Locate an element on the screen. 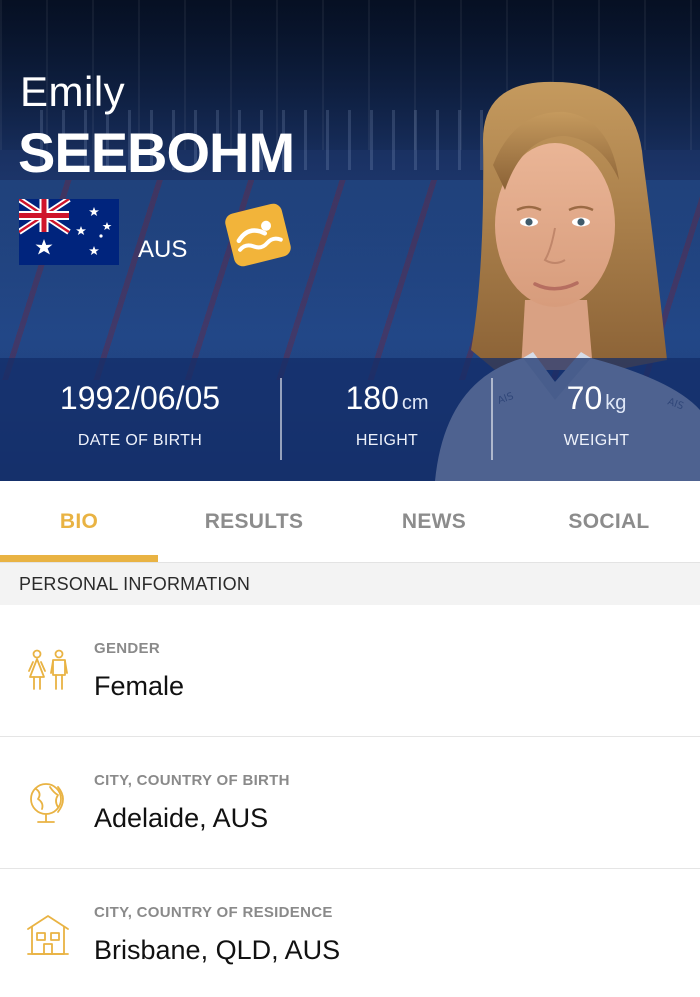 Image resolution: width=700 pixels, height=997 pixels. section-header-personal-information: PERSONAL INFORMATION is located at coordinates (350, 584).